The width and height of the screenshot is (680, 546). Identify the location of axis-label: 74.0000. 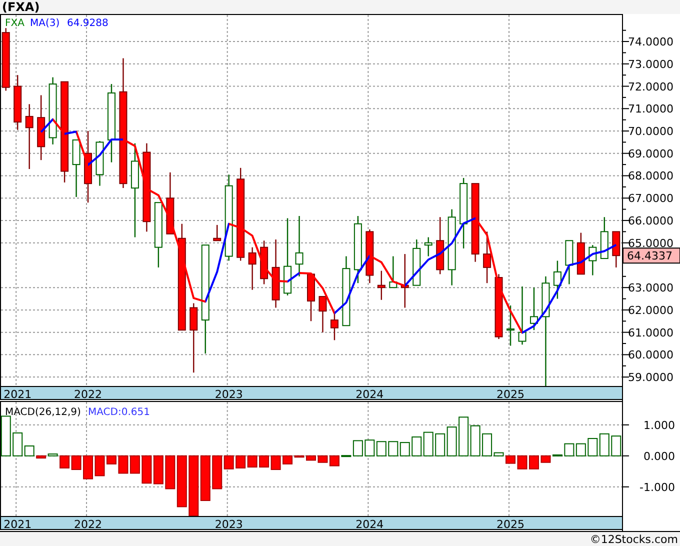
(651, 42).